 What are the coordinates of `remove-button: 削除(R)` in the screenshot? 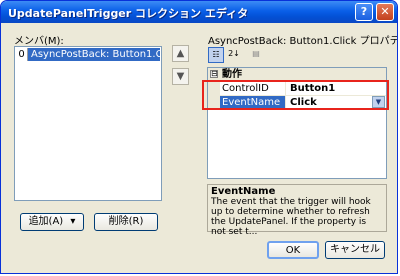 It's located at (126, 222).